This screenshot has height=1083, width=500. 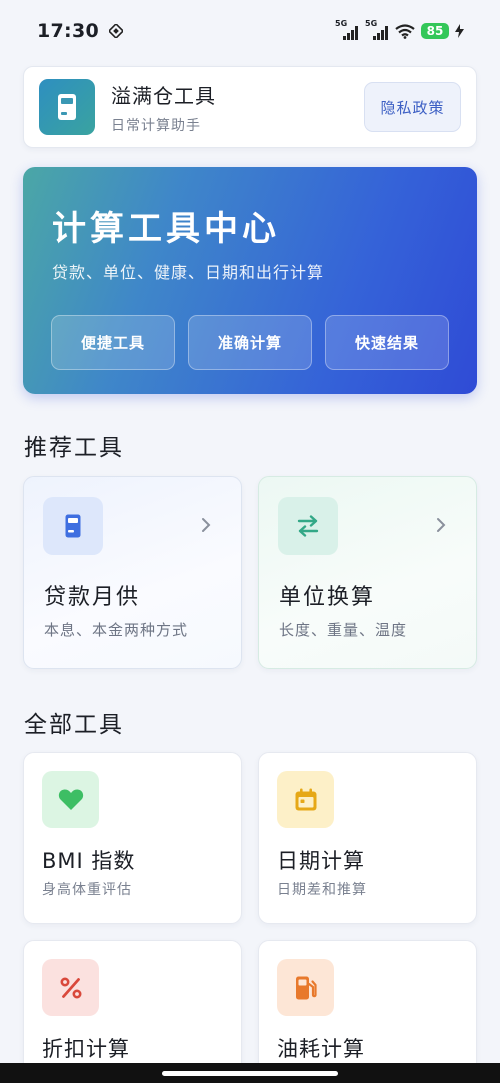 What do you see at coordinates (459, 31) in the screenshot?
I see `charging-icon` at bounding box center [459, 31].